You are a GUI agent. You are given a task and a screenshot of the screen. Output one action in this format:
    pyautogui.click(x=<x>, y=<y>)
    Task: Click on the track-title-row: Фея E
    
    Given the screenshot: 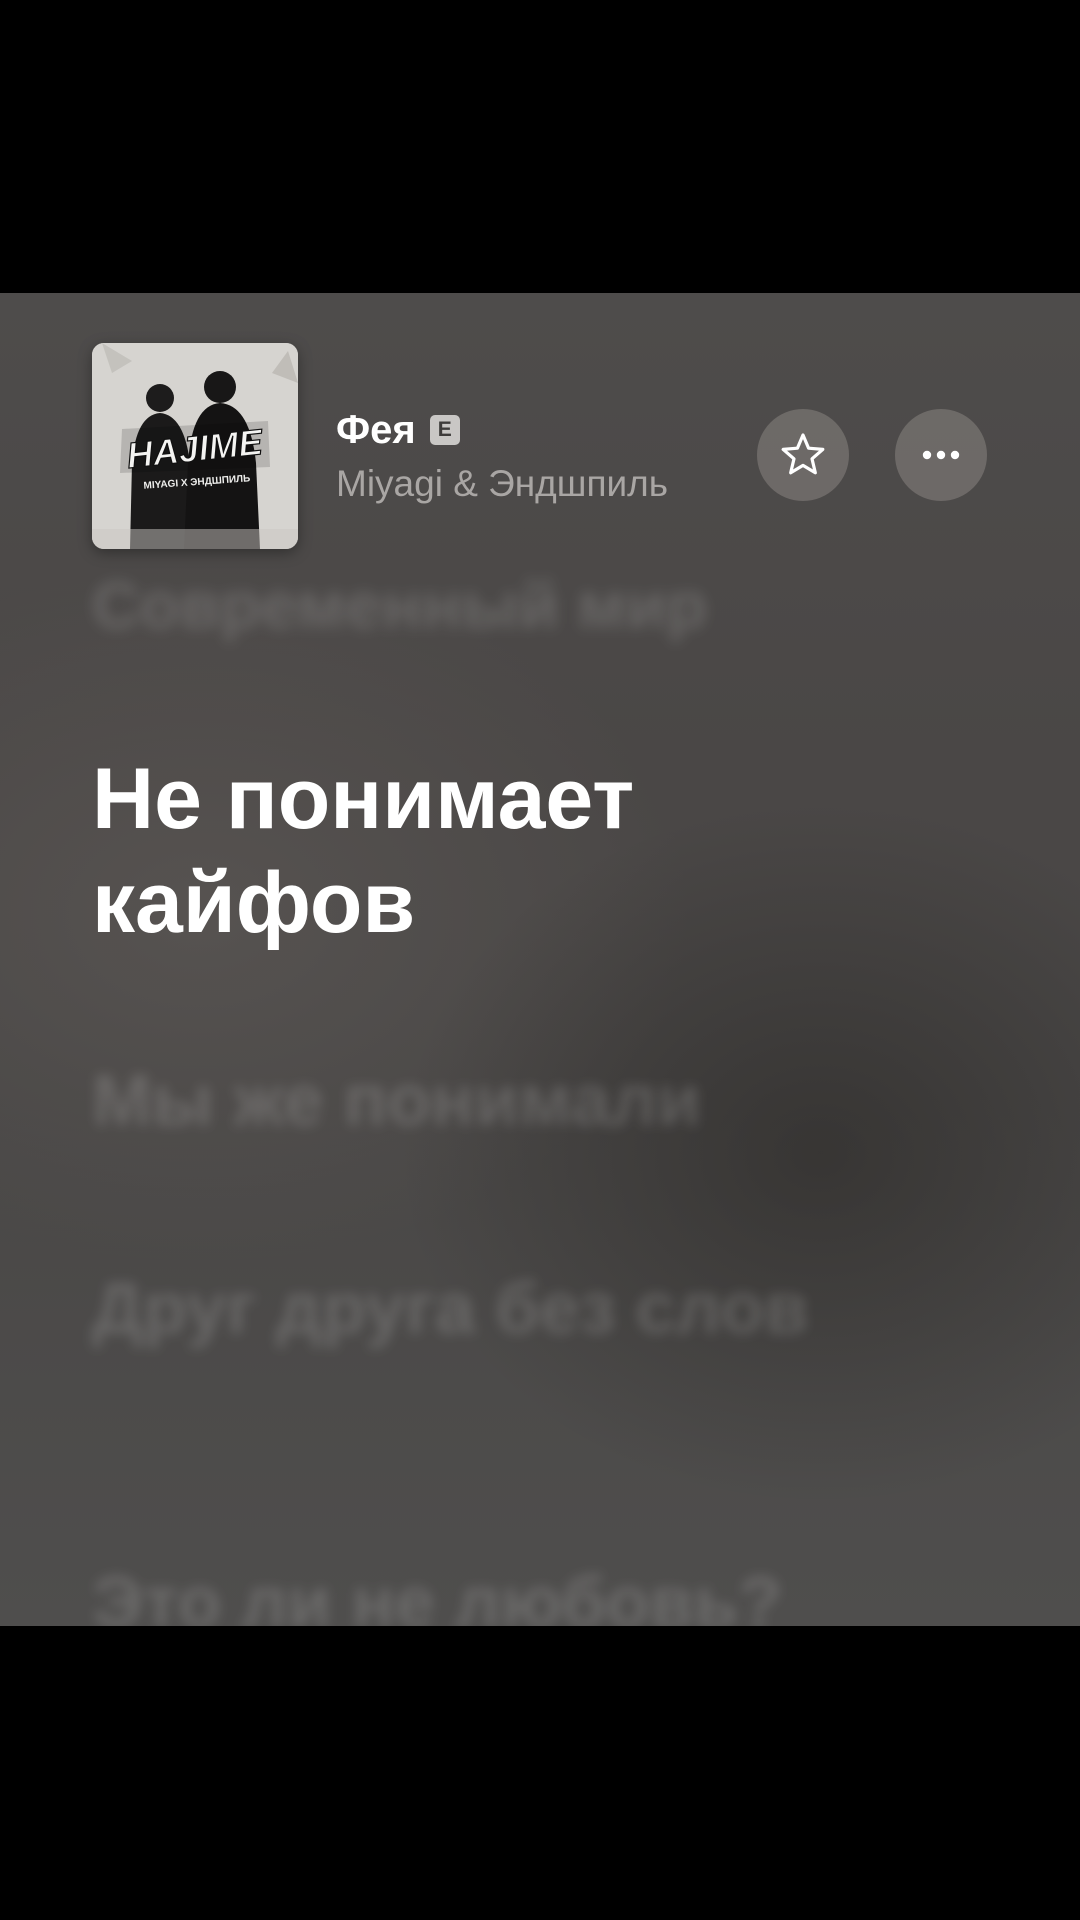 What is the action you would take?
    pyautogui.click(x=398, y=430)
    